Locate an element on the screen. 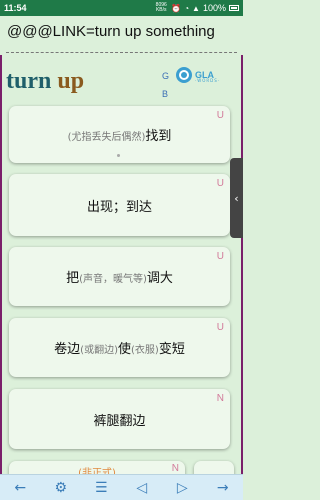  sense-main: 出现；到达 is located at coordinates (119, 207).